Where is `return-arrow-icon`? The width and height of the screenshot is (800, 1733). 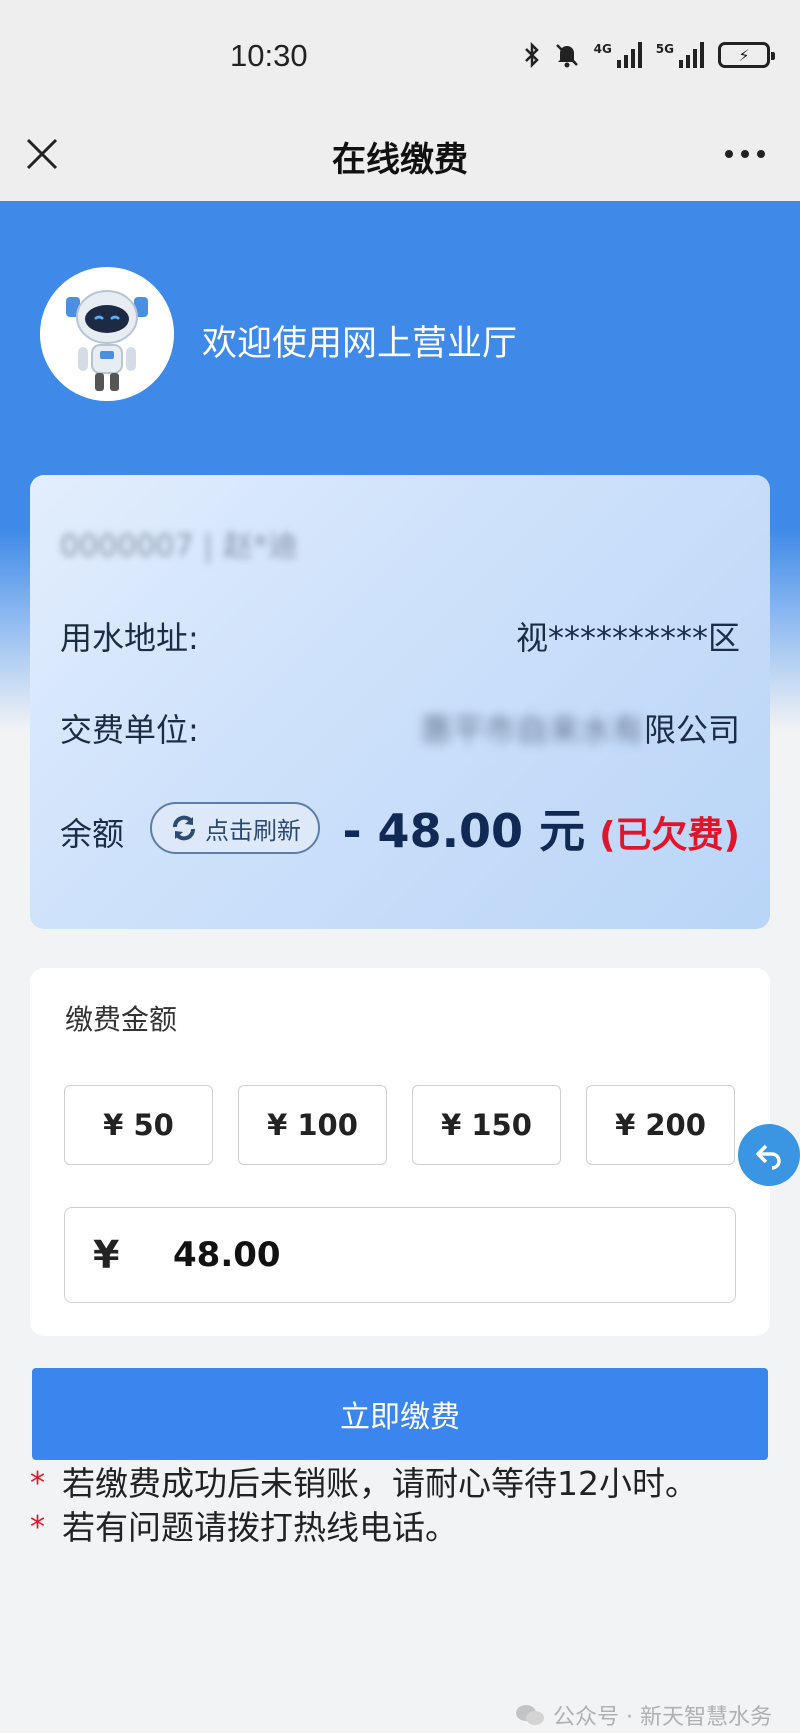
return-arrow-icon is located at coordinates (768, 1157).